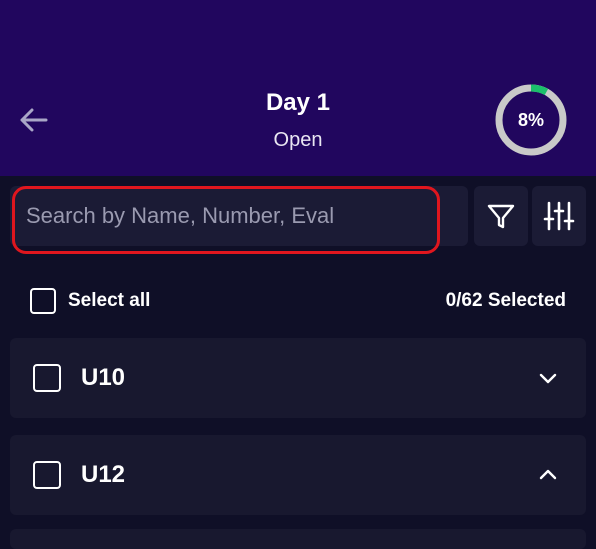  What do you see at coordinates (43, 301) in the screenshot?
I see `select-all-checkbox` at bounding box center [43, 301].